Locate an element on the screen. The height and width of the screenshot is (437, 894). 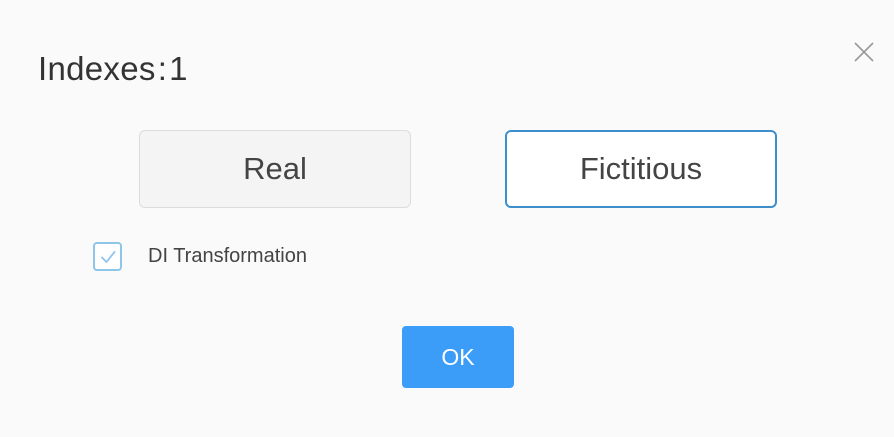
checkmark-icon is located at coordinates (107, 256).